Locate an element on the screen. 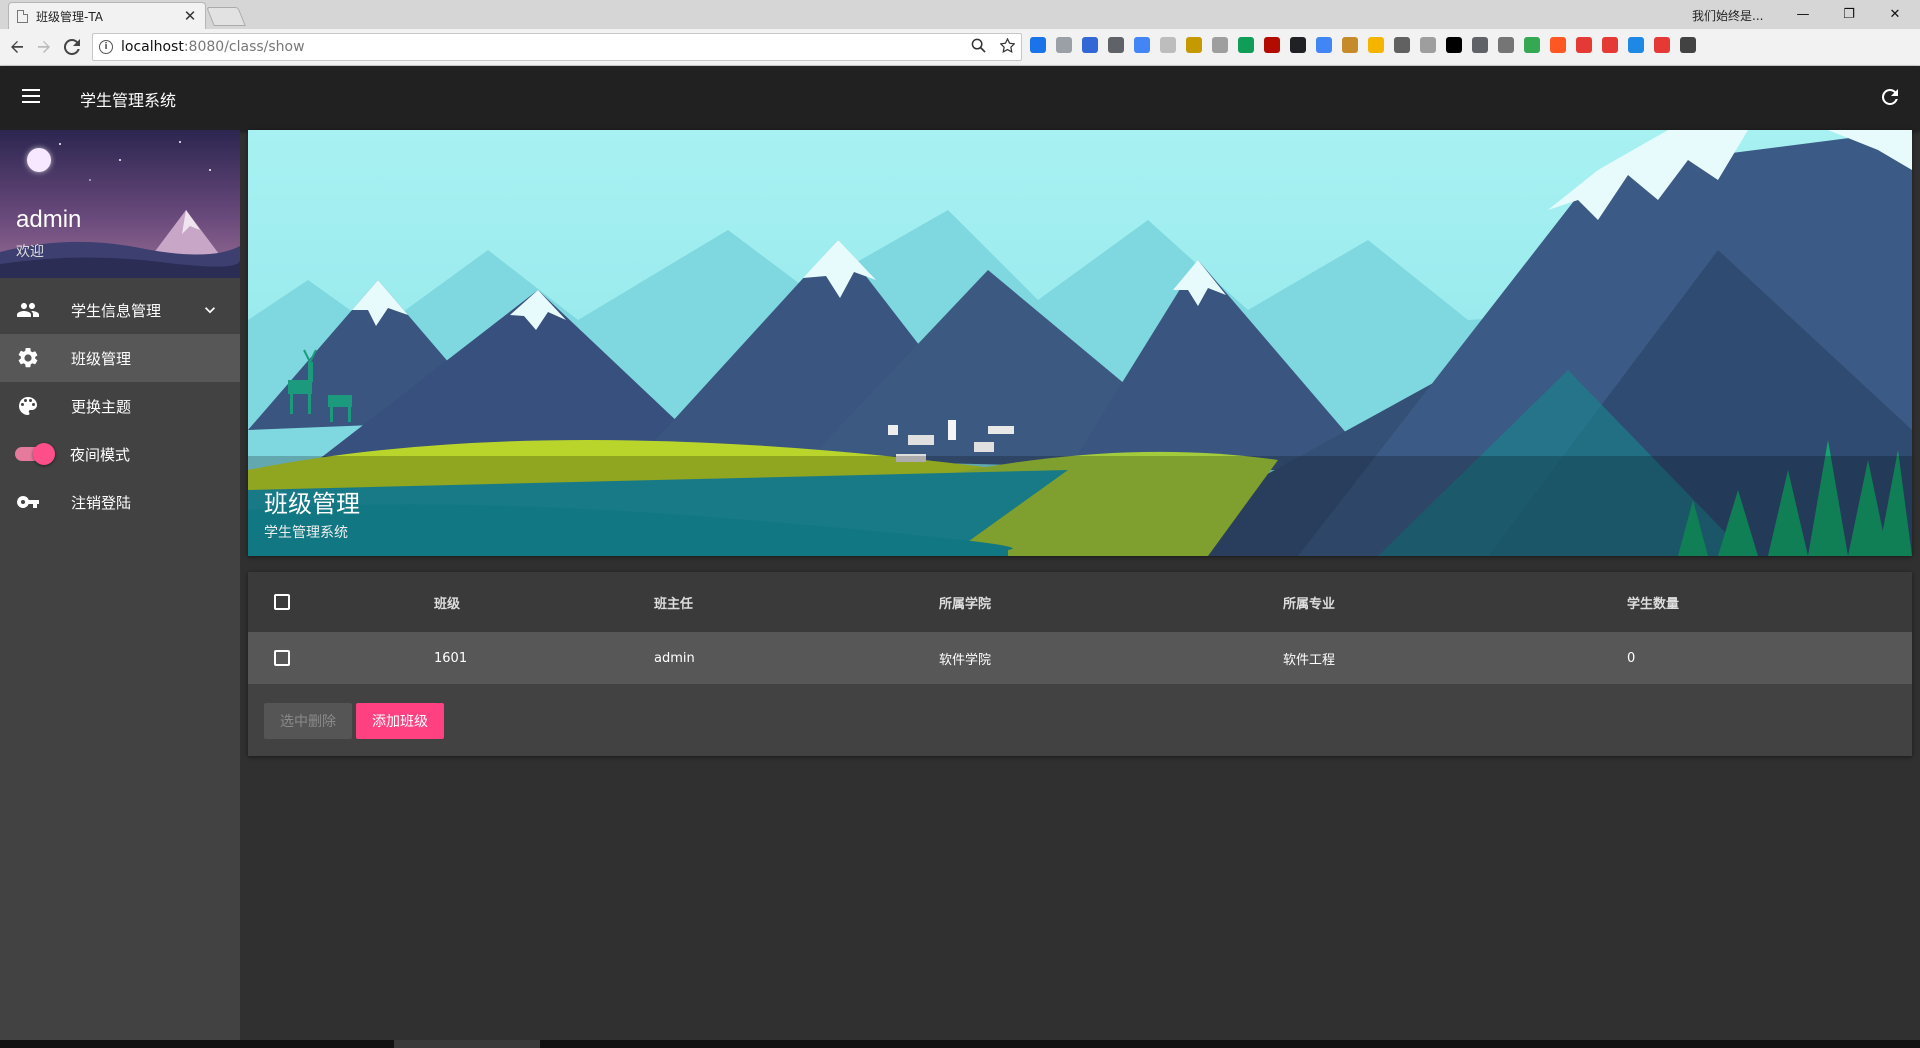 The width and height of the screenshot is (1920, 1048). table-row: 1601 admin 软件学院 软件工程 0 is located at coordinates (1080, 658).